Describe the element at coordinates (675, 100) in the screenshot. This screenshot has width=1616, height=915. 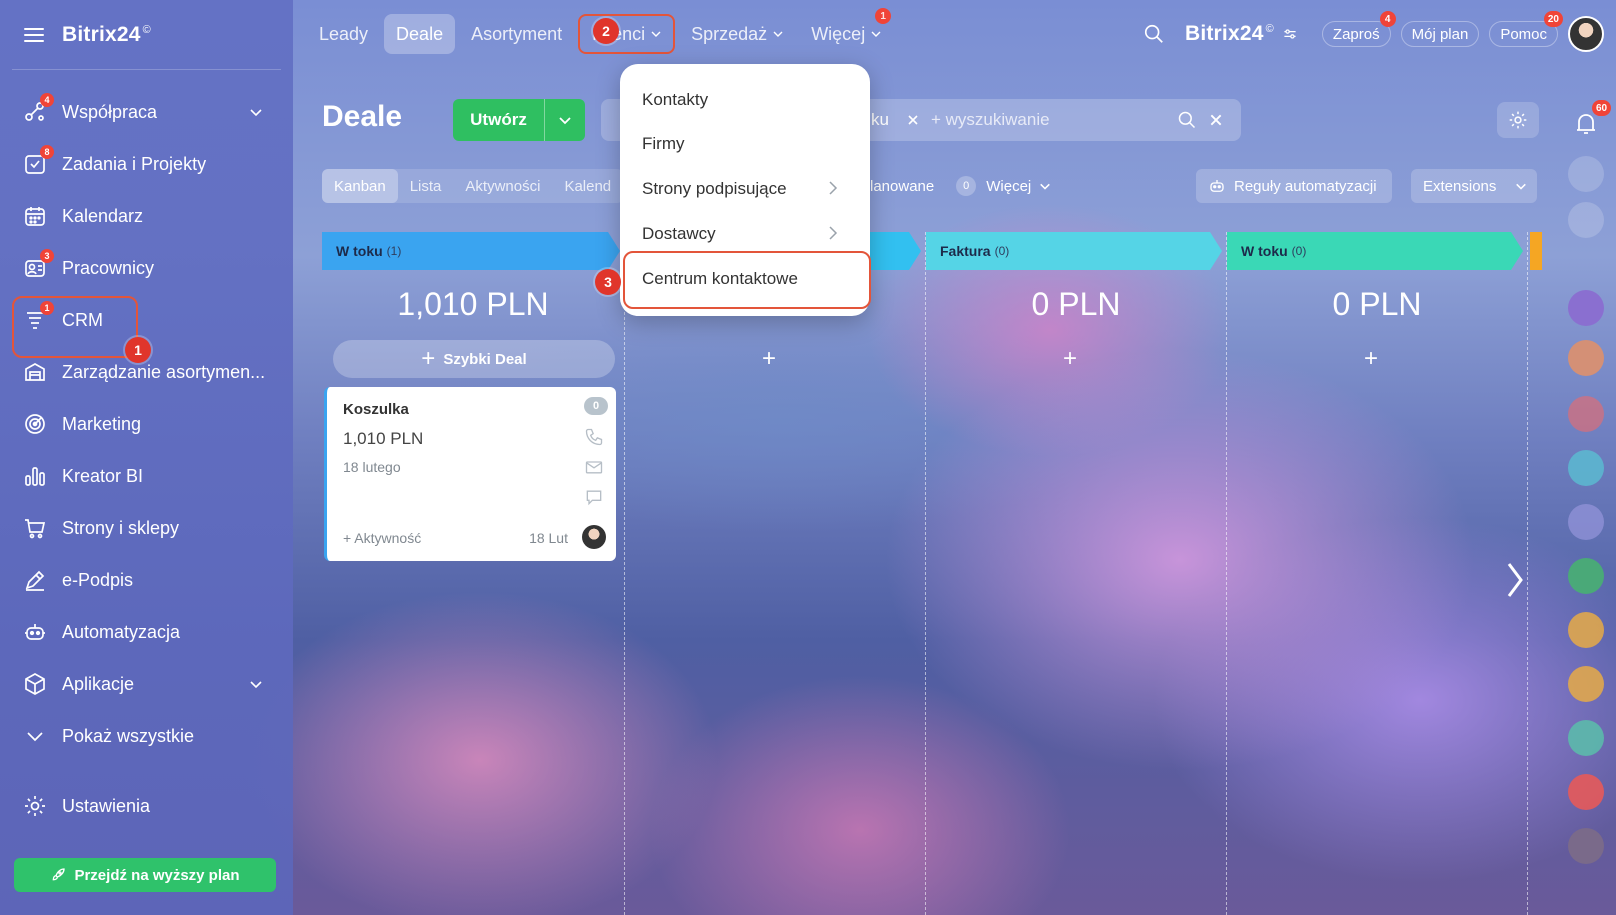
I see `menu-item-contacts: Kontakty` at that location.